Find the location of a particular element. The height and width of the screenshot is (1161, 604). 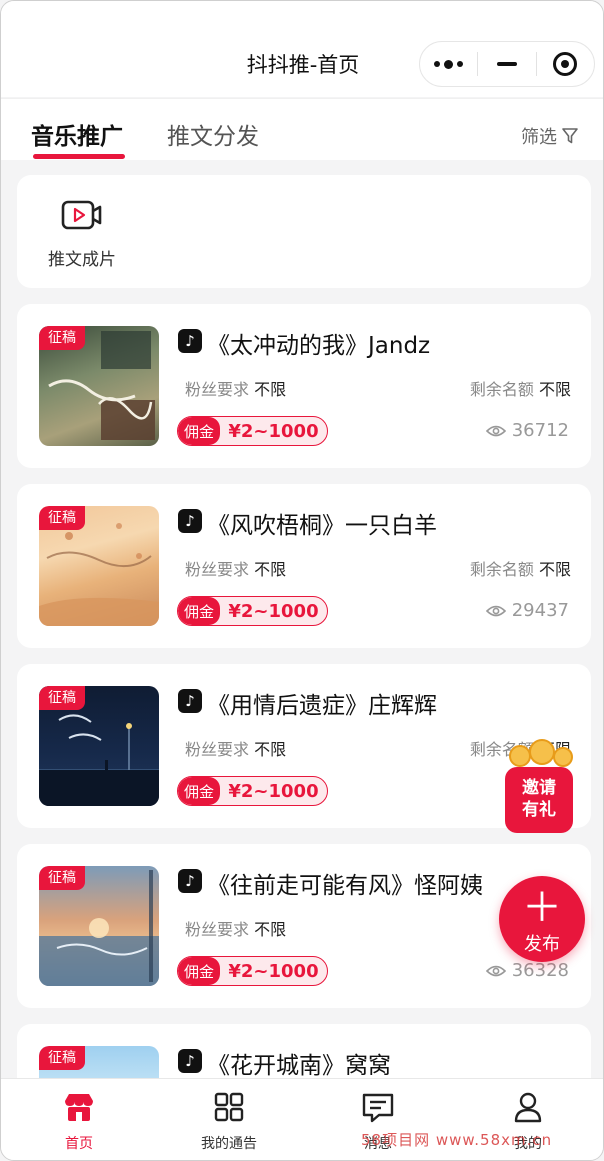

song-title: 《风吹梧桐》一只白羊 is located at coordinates (322, 526).